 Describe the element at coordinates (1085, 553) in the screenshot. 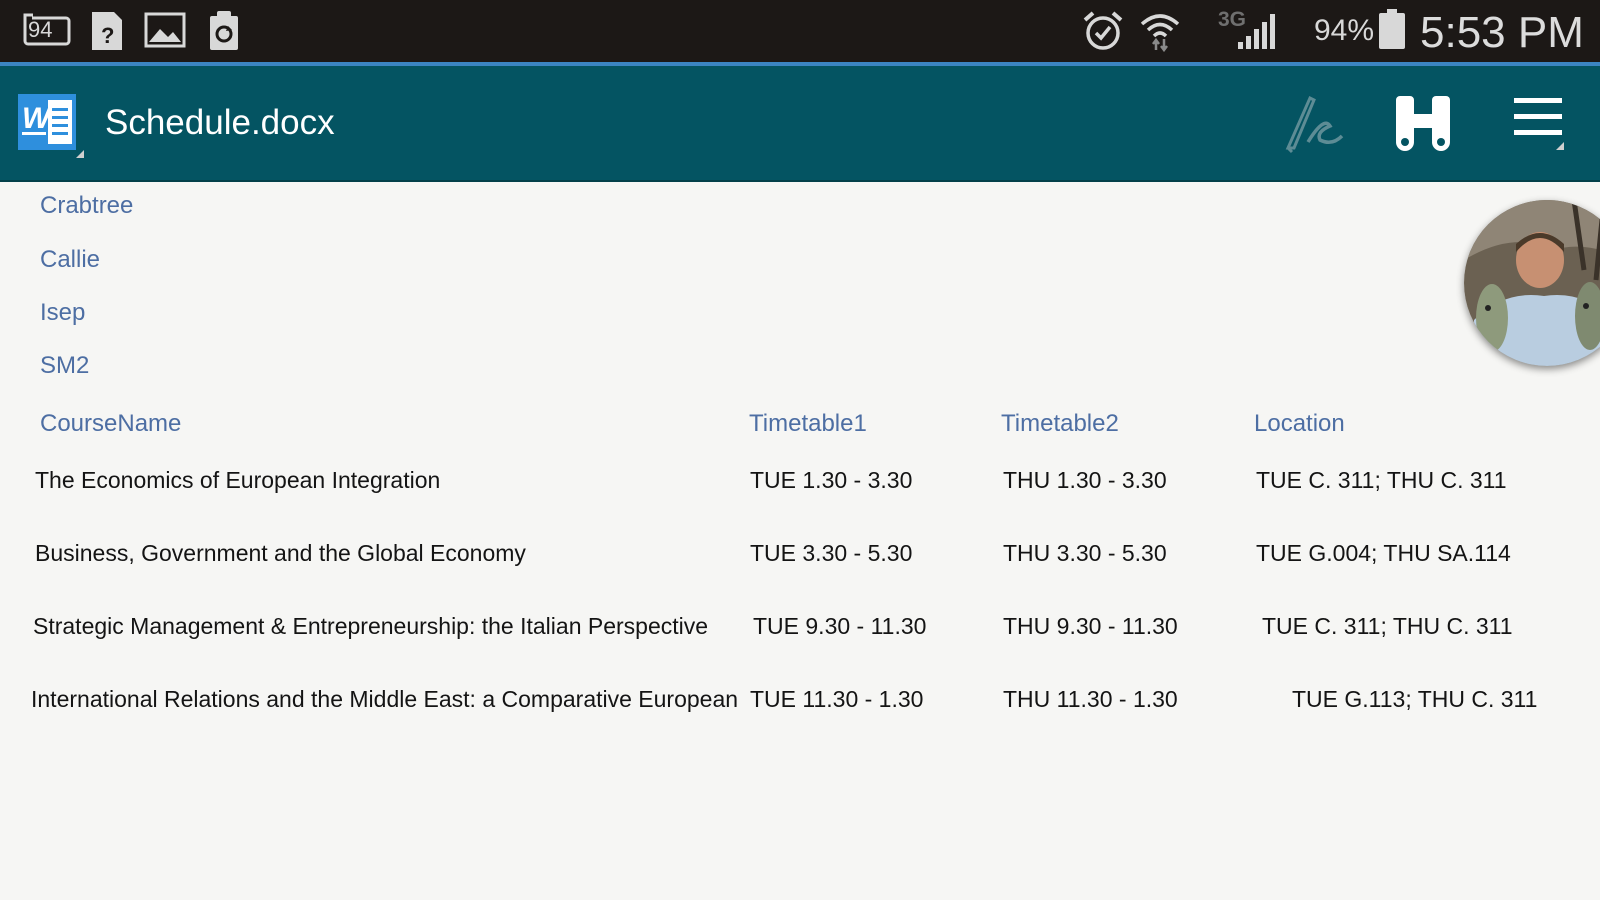

I see `cell-timetable2: THU 3.30 - 5.30` at that location.